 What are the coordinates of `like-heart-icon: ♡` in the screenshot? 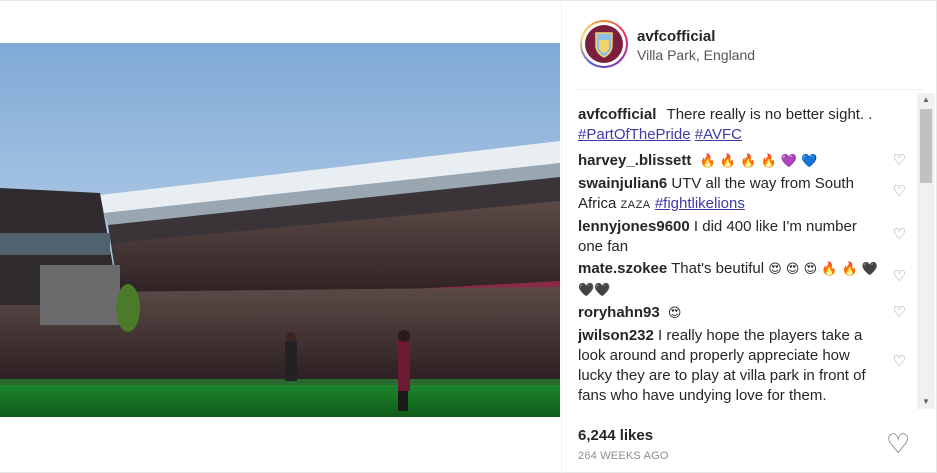 It's located at (898, 444).